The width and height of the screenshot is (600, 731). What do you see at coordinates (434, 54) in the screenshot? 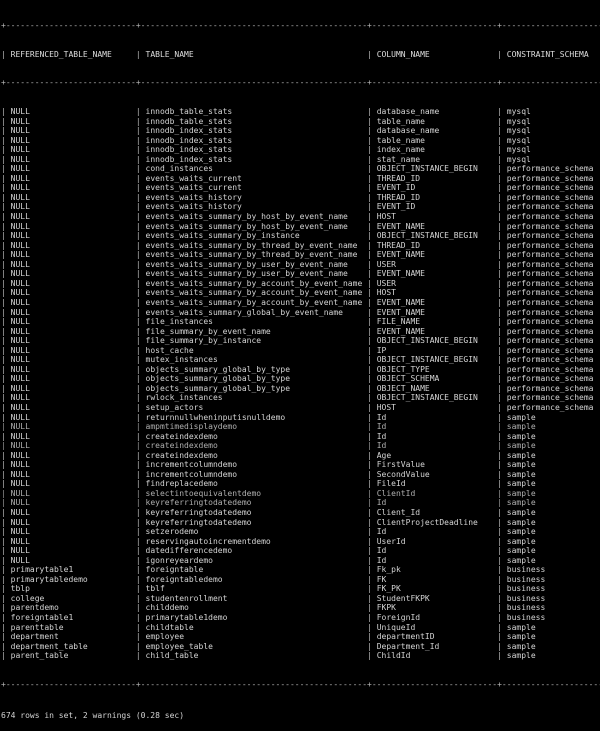
I see `column-header-column-name: COLUMN_NAME` at bounding box center [434, 54].